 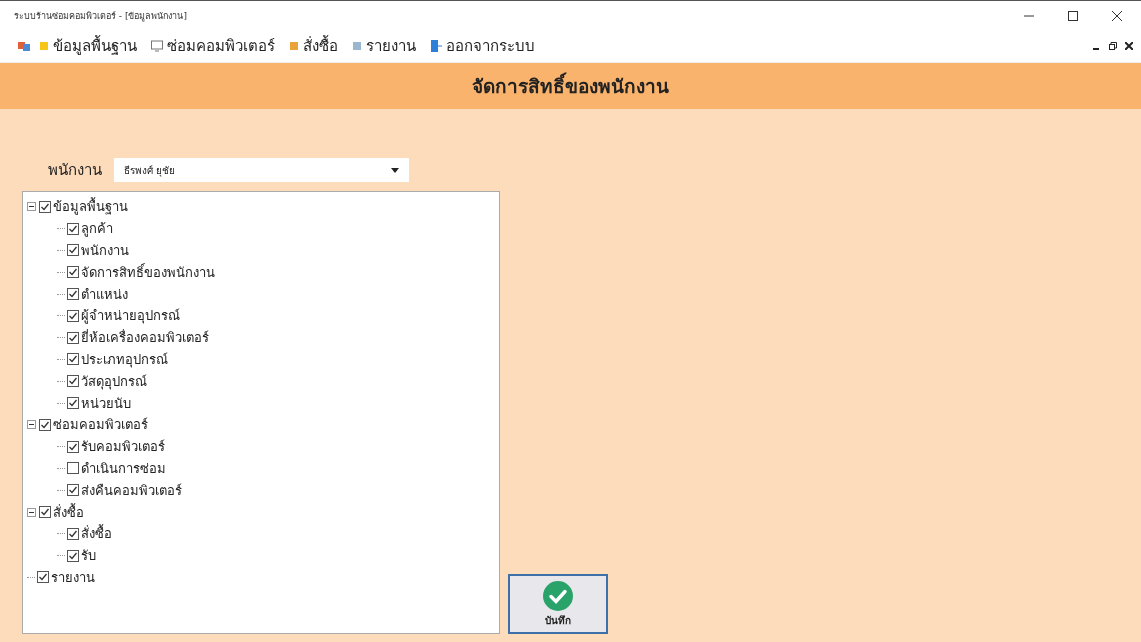 I want to click on restore-icon, so click(x=1113, y=46).